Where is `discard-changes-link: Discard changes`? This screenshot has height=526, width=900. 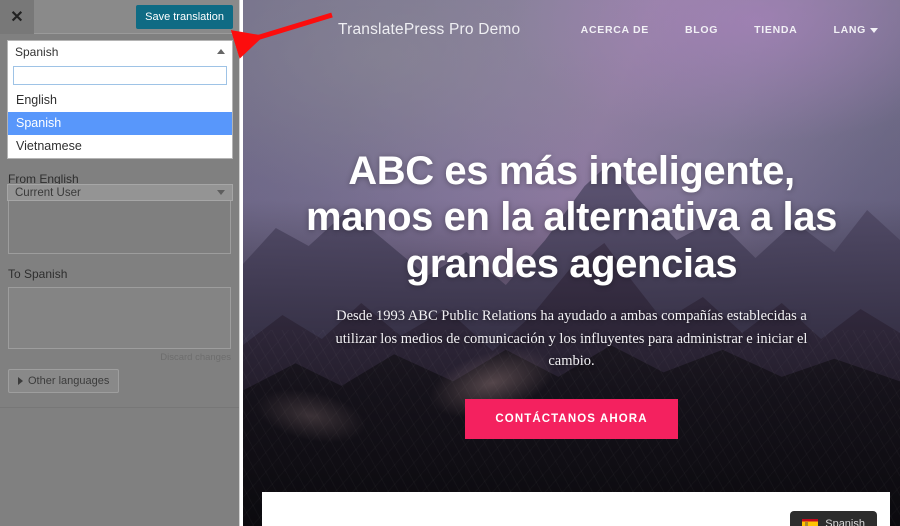 discard-changes-link: Discard changes is located at coordinates (119, 357).